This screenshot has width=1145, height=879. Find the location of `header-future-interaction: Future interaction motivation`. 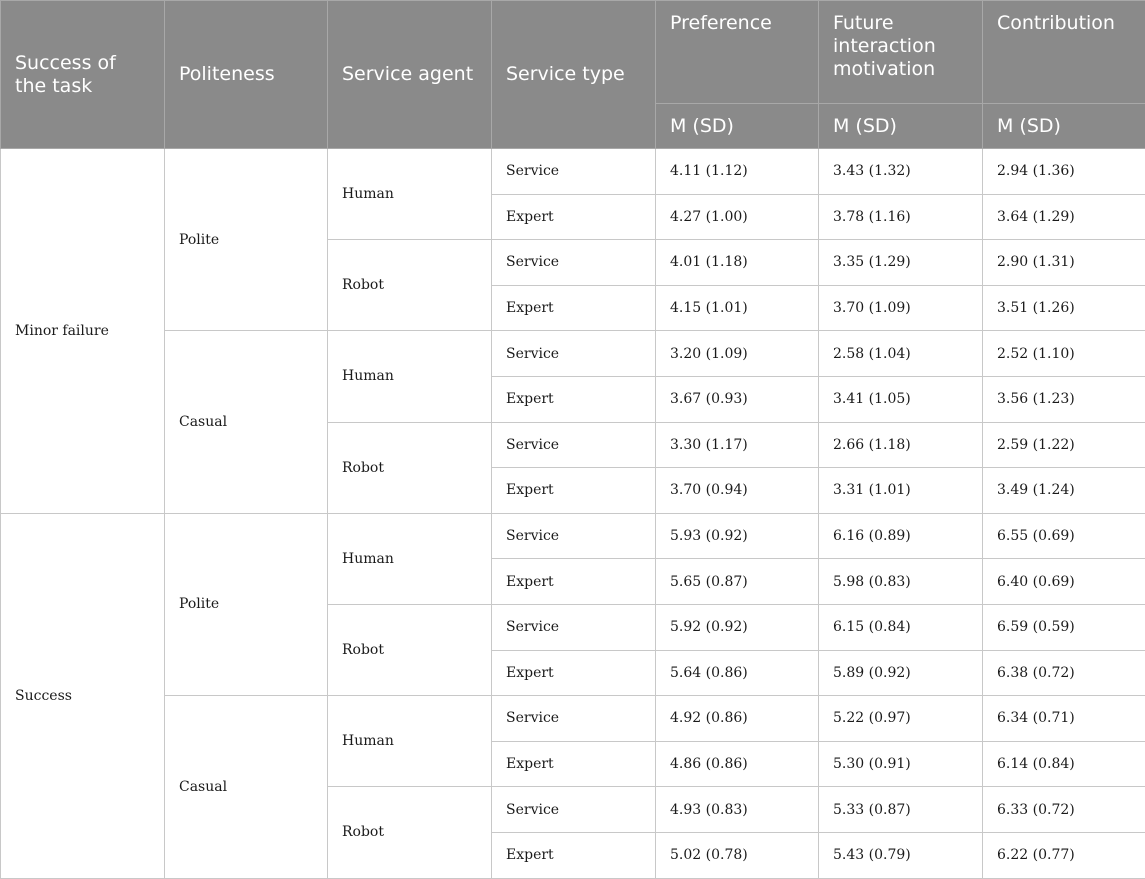

header-future-interaction: Future interaction motivation is located at coordinates (901, 52).